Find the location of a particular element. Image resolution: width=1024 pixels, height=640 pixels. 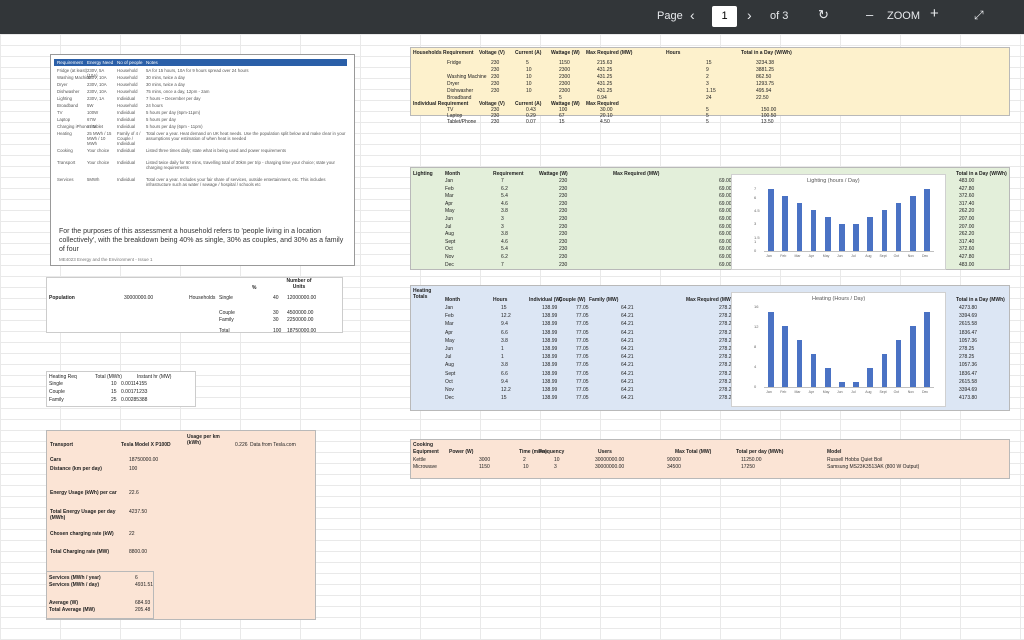

lighting-chart-title: Lighting (hours / Day) is located at coordinates (833, 181).